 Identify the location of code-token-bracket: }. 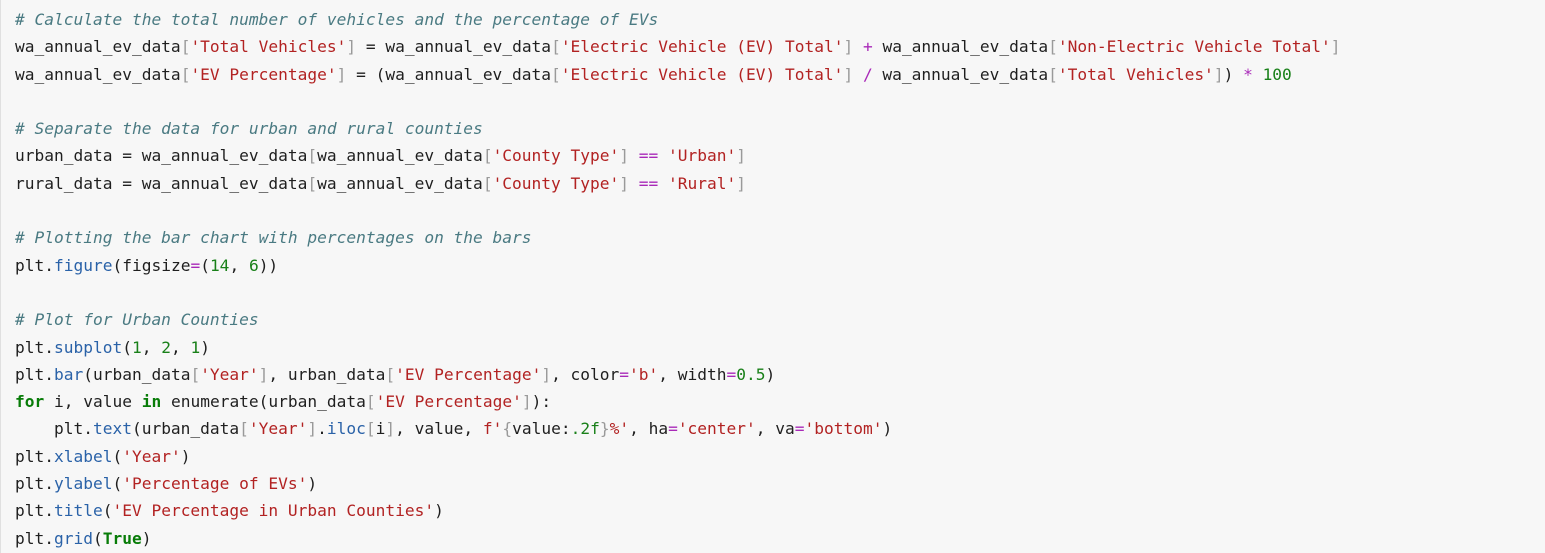
(604, 429).